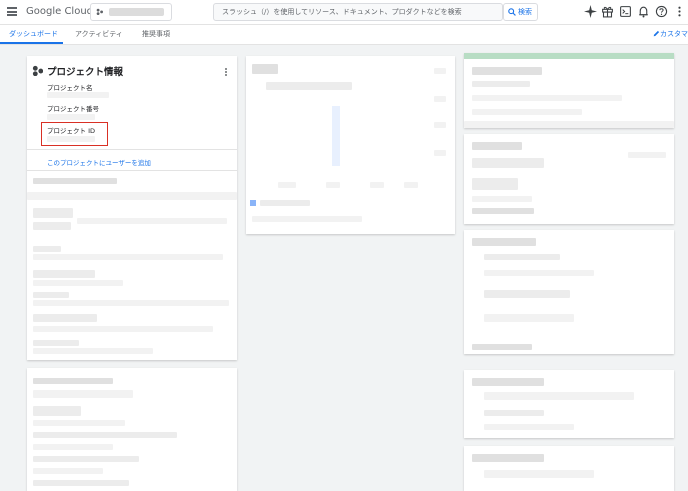 The height and width of the screenshot is (491, 688). I want to click on project-id-highlight-box, so click(74, 134).